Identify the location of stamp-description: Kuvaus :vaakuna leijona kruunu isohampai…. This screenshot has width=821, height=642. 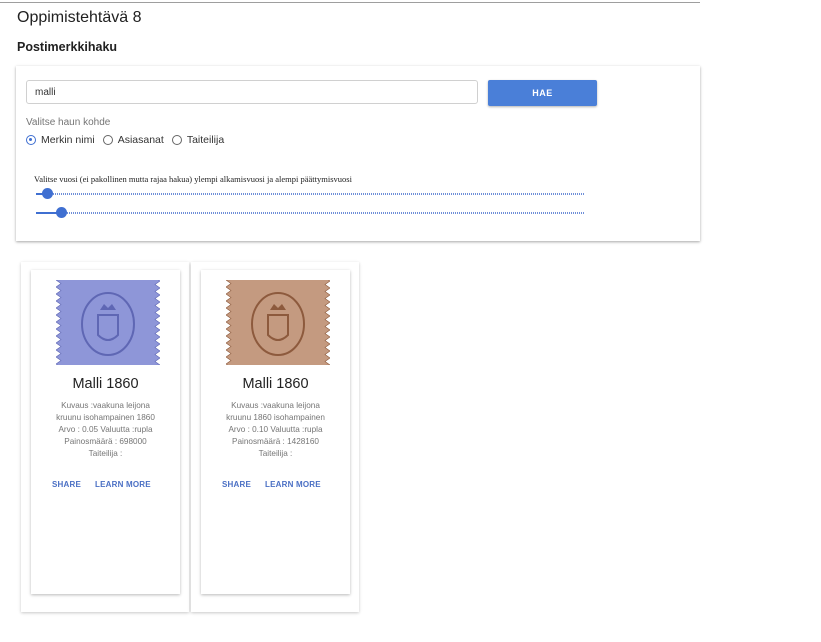
(105, 430).